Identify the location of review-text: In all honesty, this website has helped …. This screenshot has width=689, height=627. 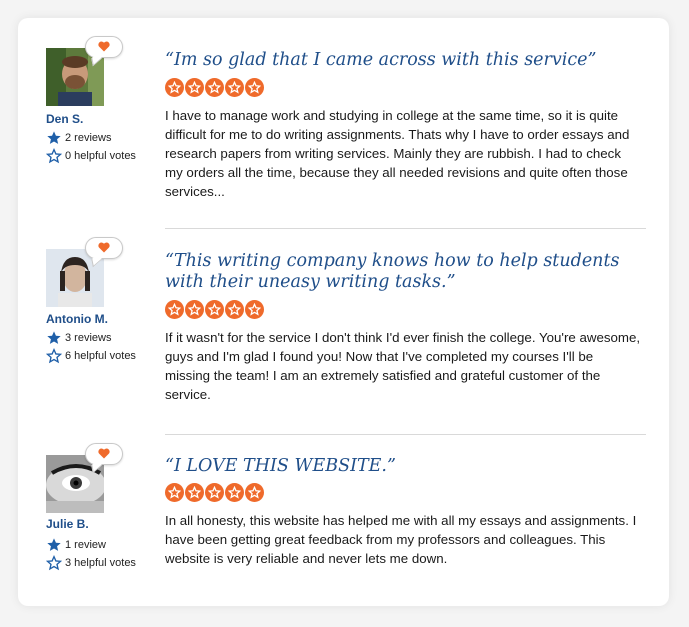
(401, 539).